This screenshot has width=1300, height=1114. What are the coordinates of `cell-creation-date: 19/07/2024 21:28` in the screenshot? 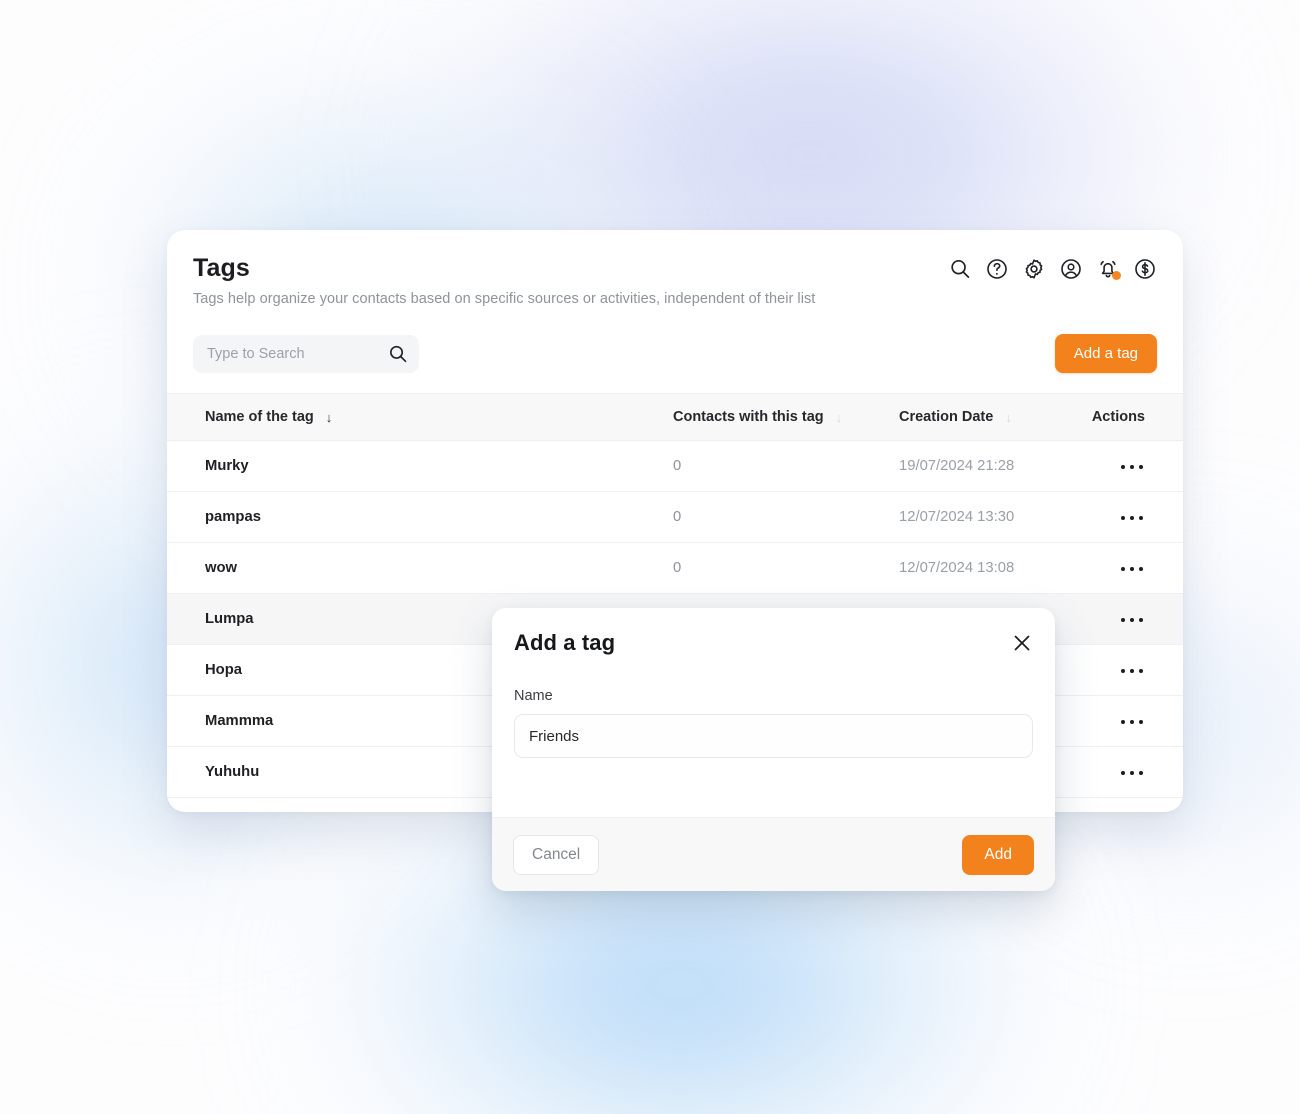 It's located at (979, 466).